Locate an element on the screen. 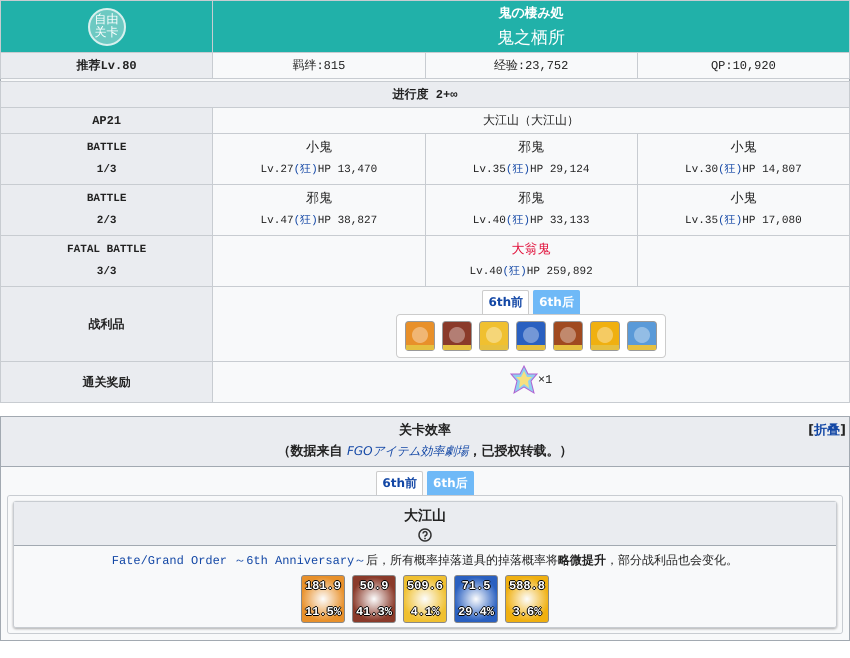 This screenshot has height=658, width=850. enemy-stats: Lv.40(狂)HP 33,133 is located at coordinates (531, 221).